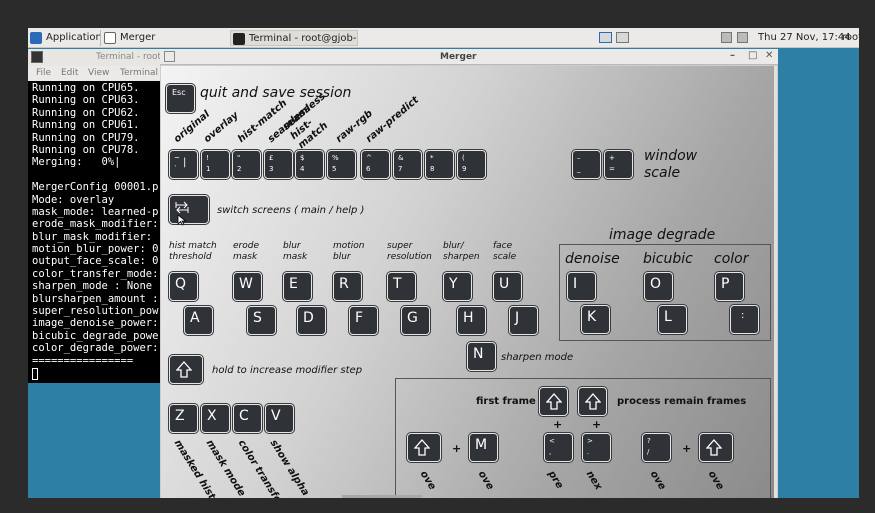 Image resolution: width=875 pixels, height=513 pixels. What do you see at coordinates (392, 119) in the screenshot?
I see `mode-label-raw-predict: raw-predict` at bounding box center [392, 119].